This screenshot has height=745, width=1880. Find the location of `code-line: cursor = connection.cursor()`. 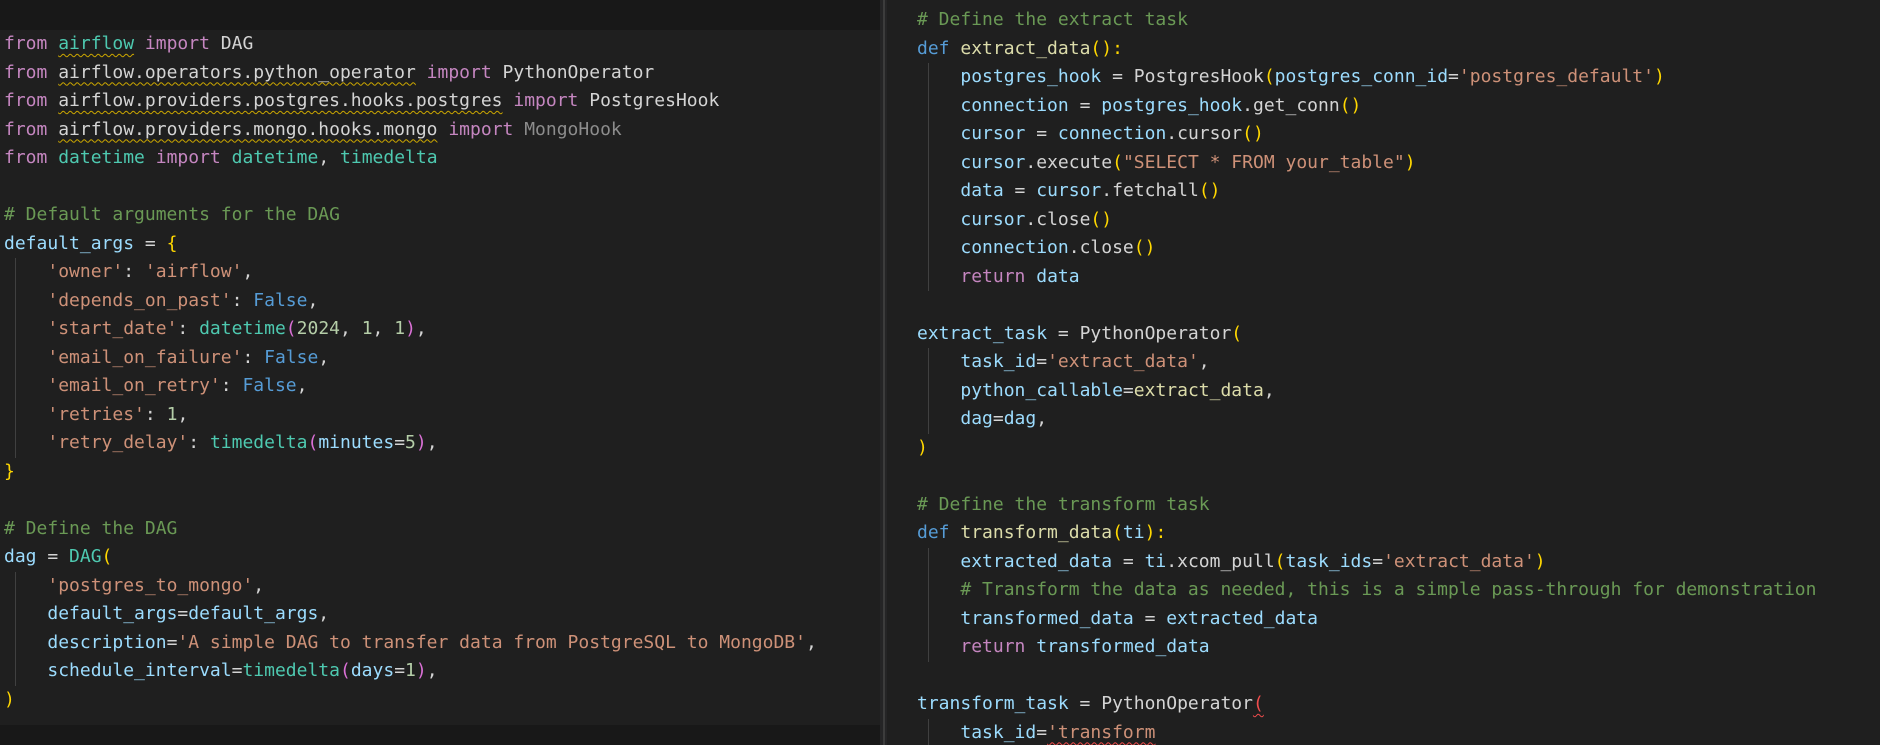

code-line: cursor = connection.cursor() is located at coordinates (1398, 134).